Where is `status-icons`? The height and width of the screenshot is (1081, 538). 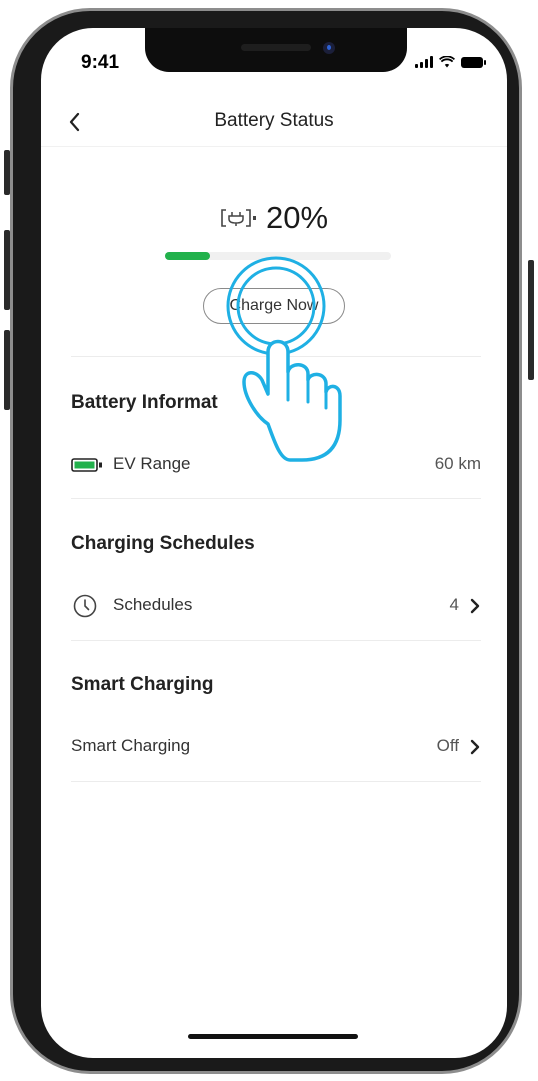
status-icons is located at coordinates (450, 61).